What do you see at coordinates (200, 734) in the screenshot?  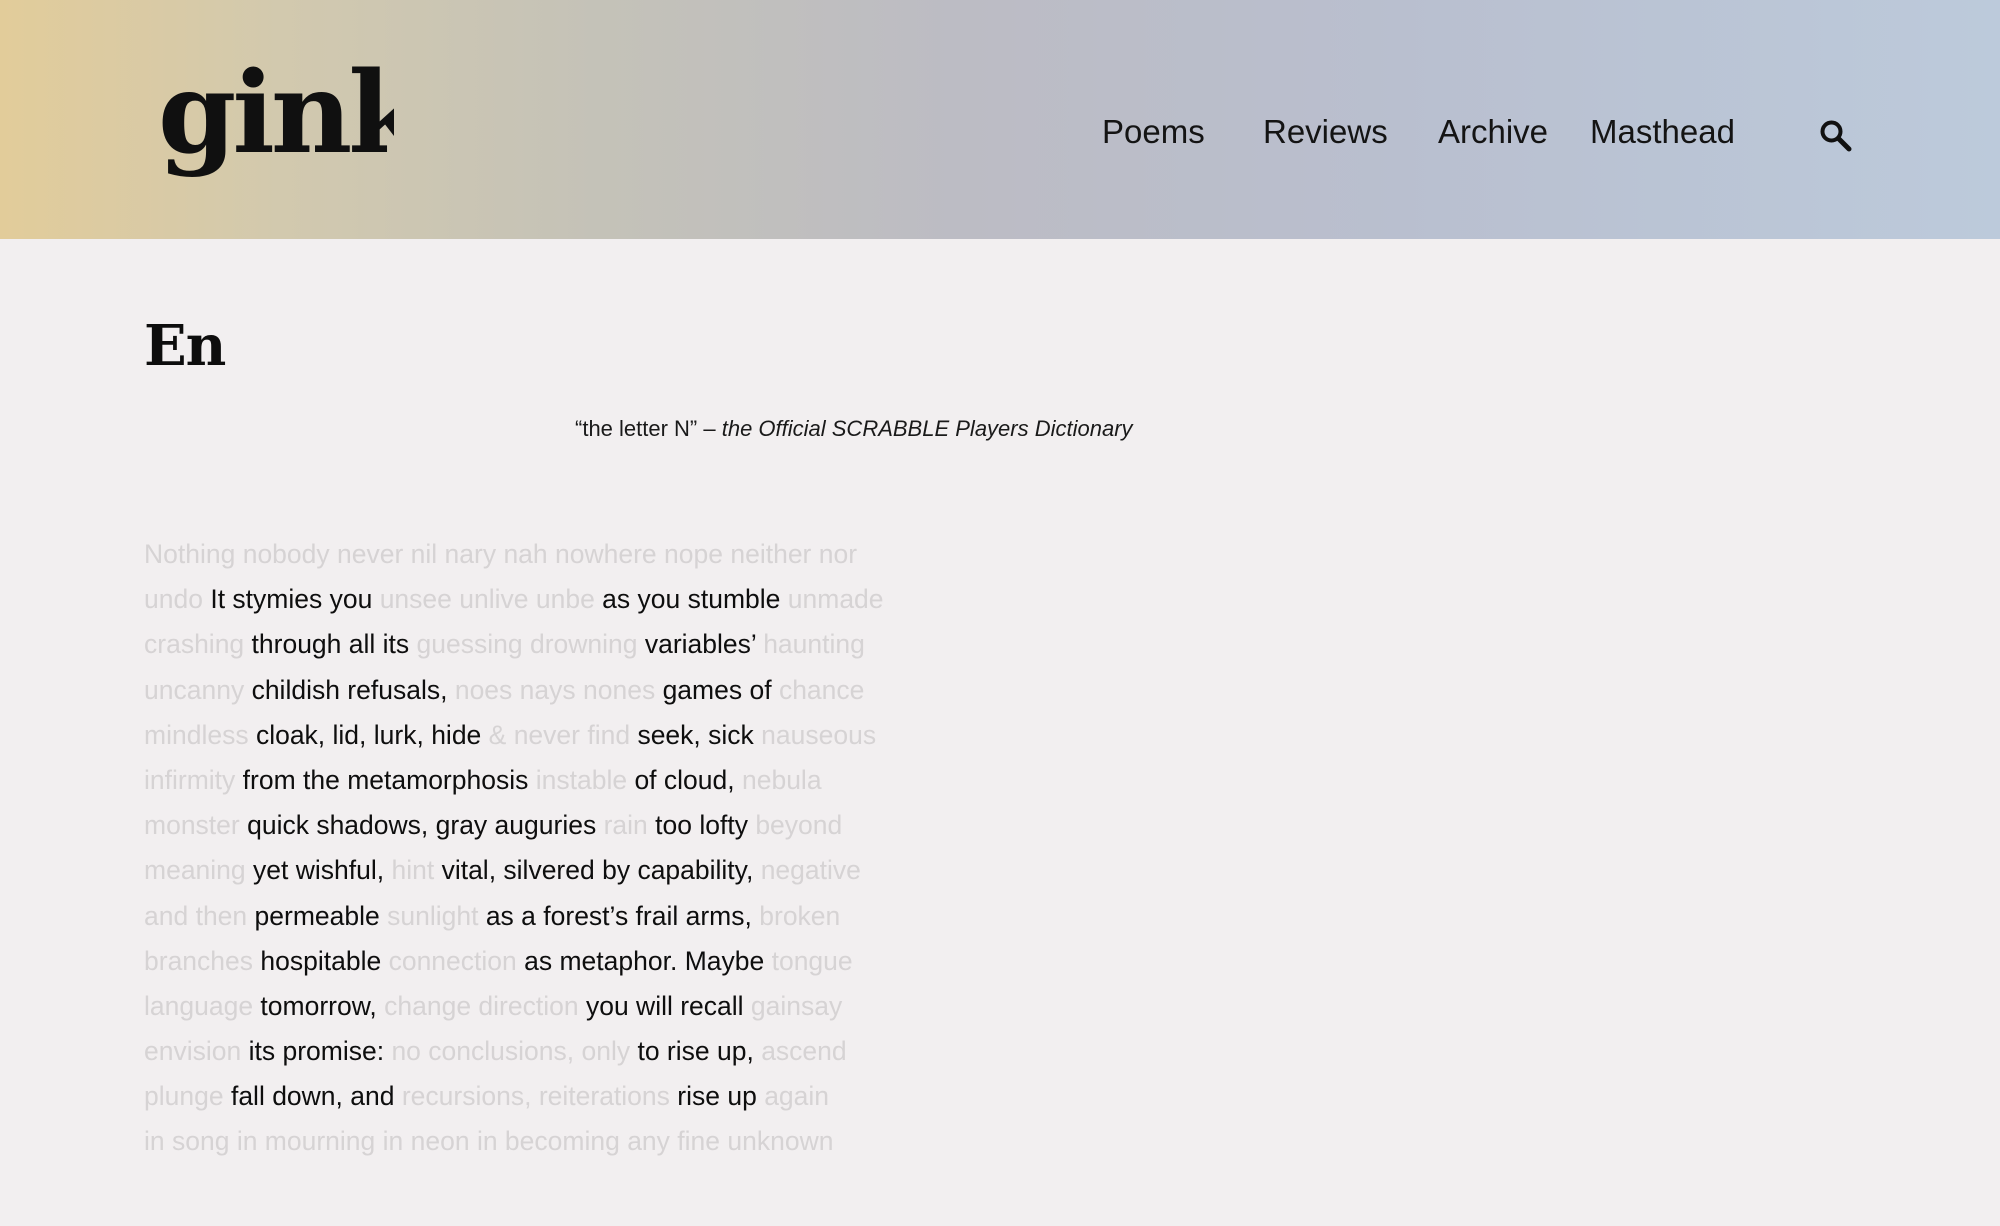 I see `poem-erased-text: mindless` at bounding box center [200, 734].